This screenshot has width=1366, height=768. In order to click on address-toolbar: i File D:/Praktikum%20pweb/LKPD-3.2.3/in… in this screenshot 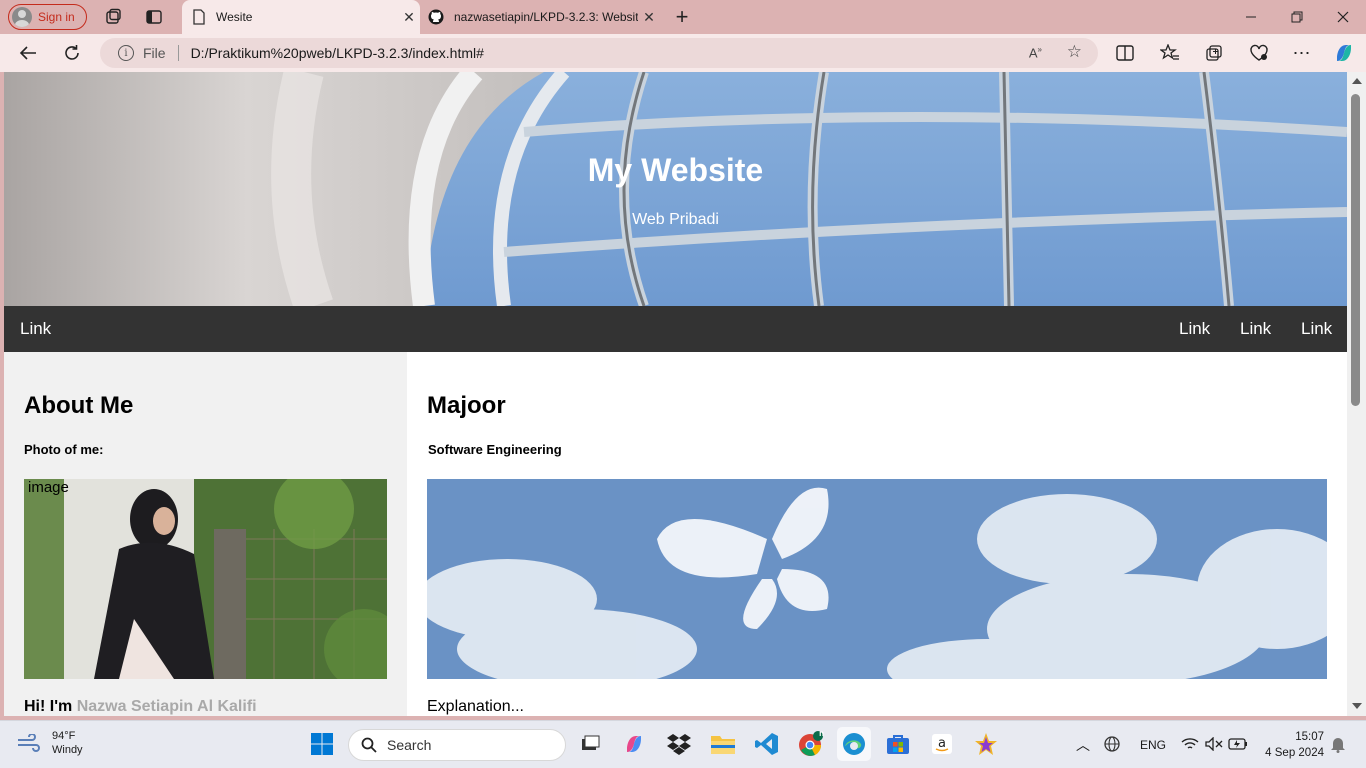, I will do `click(683, 53)`.